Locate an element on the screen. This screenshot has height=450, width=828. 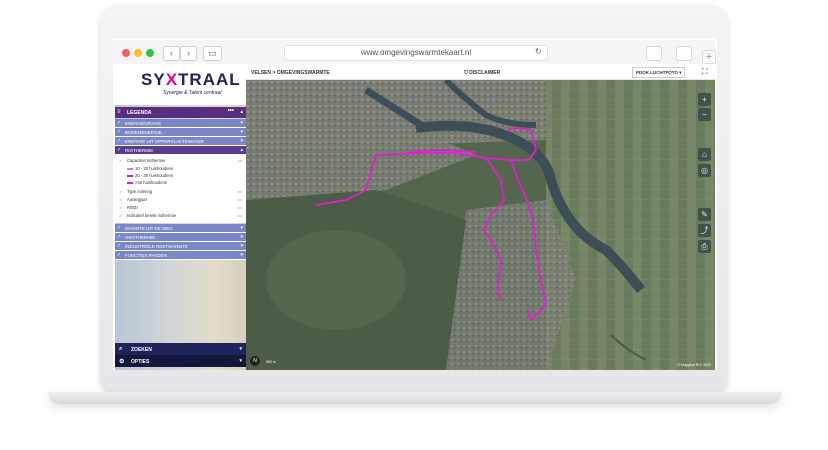
basemap-select: PDOK LUCHTFOTO ▾ is located at coordinates (659, 72).